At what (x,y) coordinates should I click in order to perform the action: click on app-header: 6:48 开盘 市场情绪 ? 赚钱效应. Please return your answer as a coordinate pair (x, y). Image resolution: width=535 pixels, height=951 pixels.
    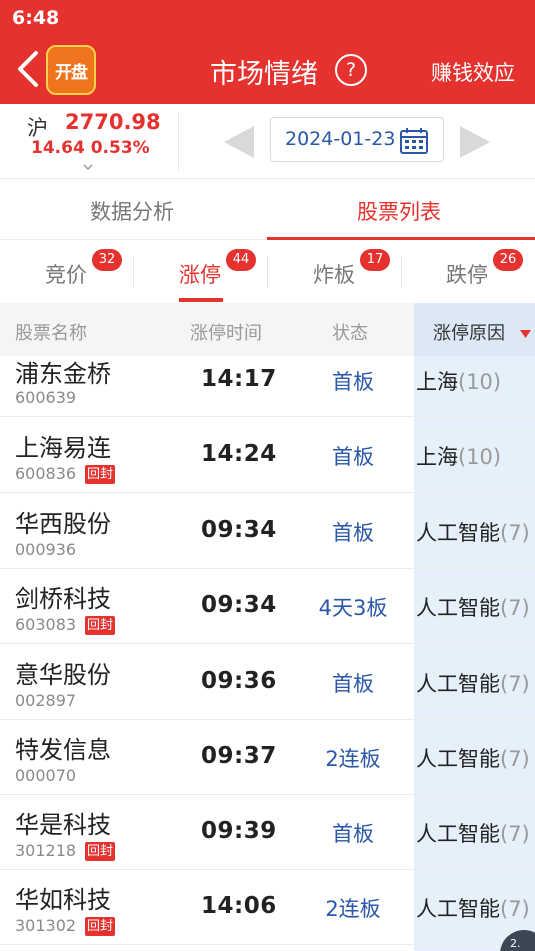
    Looking at the image, I should click on (267, 52).